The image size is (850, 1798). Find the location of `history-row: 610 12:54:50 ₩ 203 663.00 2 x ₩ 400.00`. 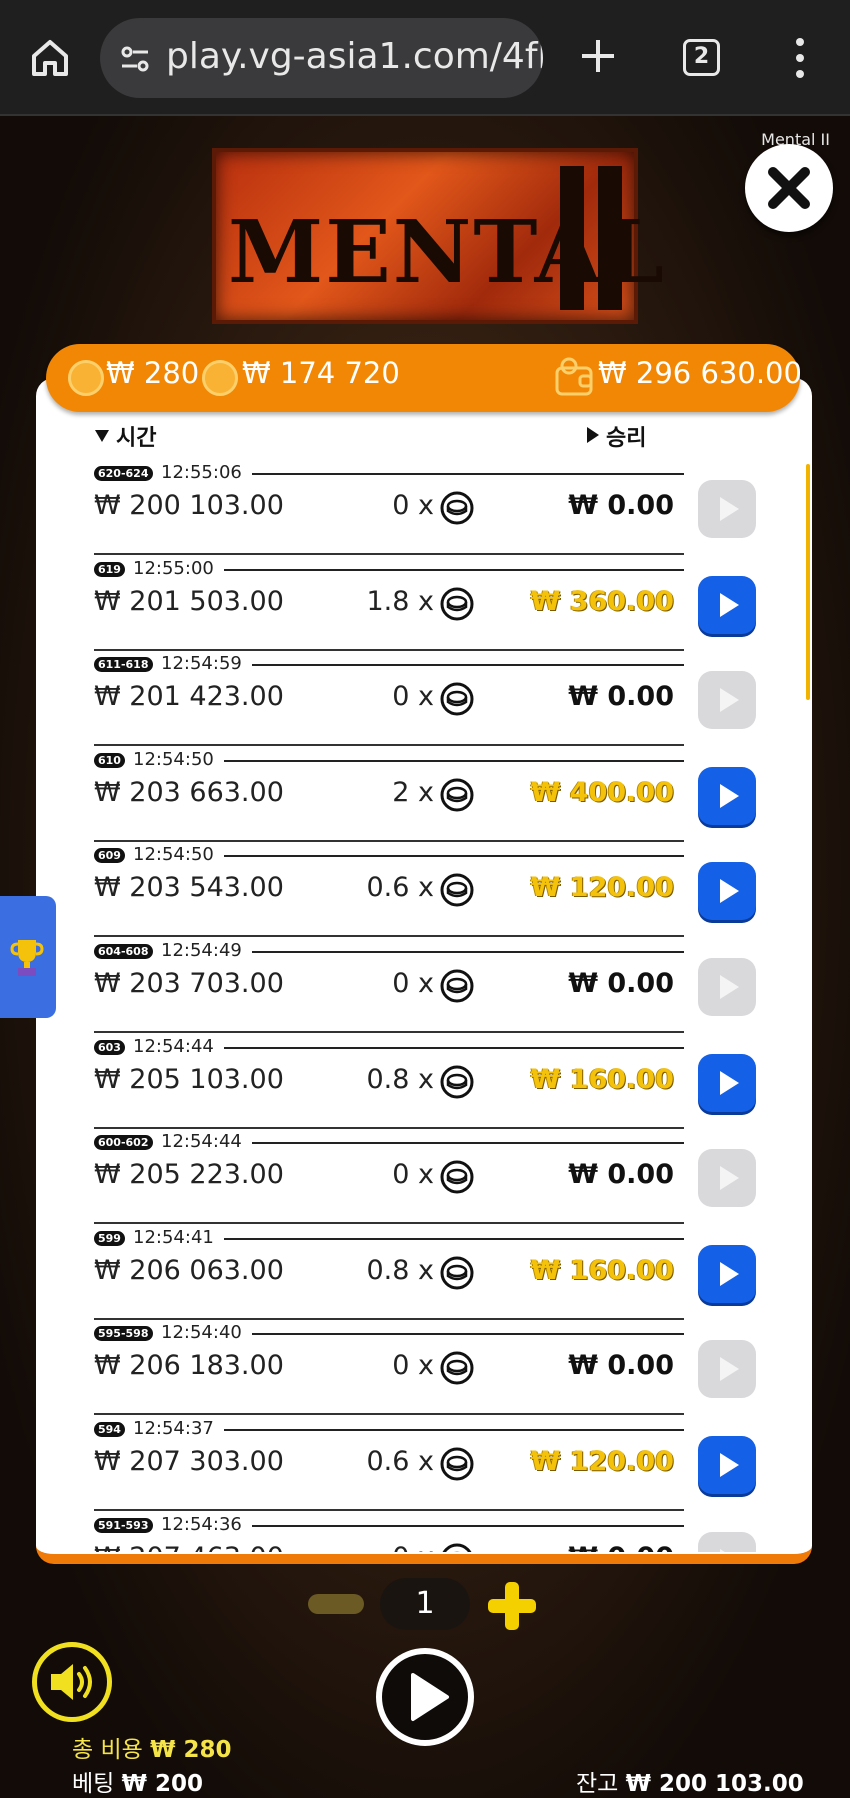

history-row: 610 12:54:50 ₩ 203 663.00 2 x ₩ 400.00 is located at coordinates (425, 797).